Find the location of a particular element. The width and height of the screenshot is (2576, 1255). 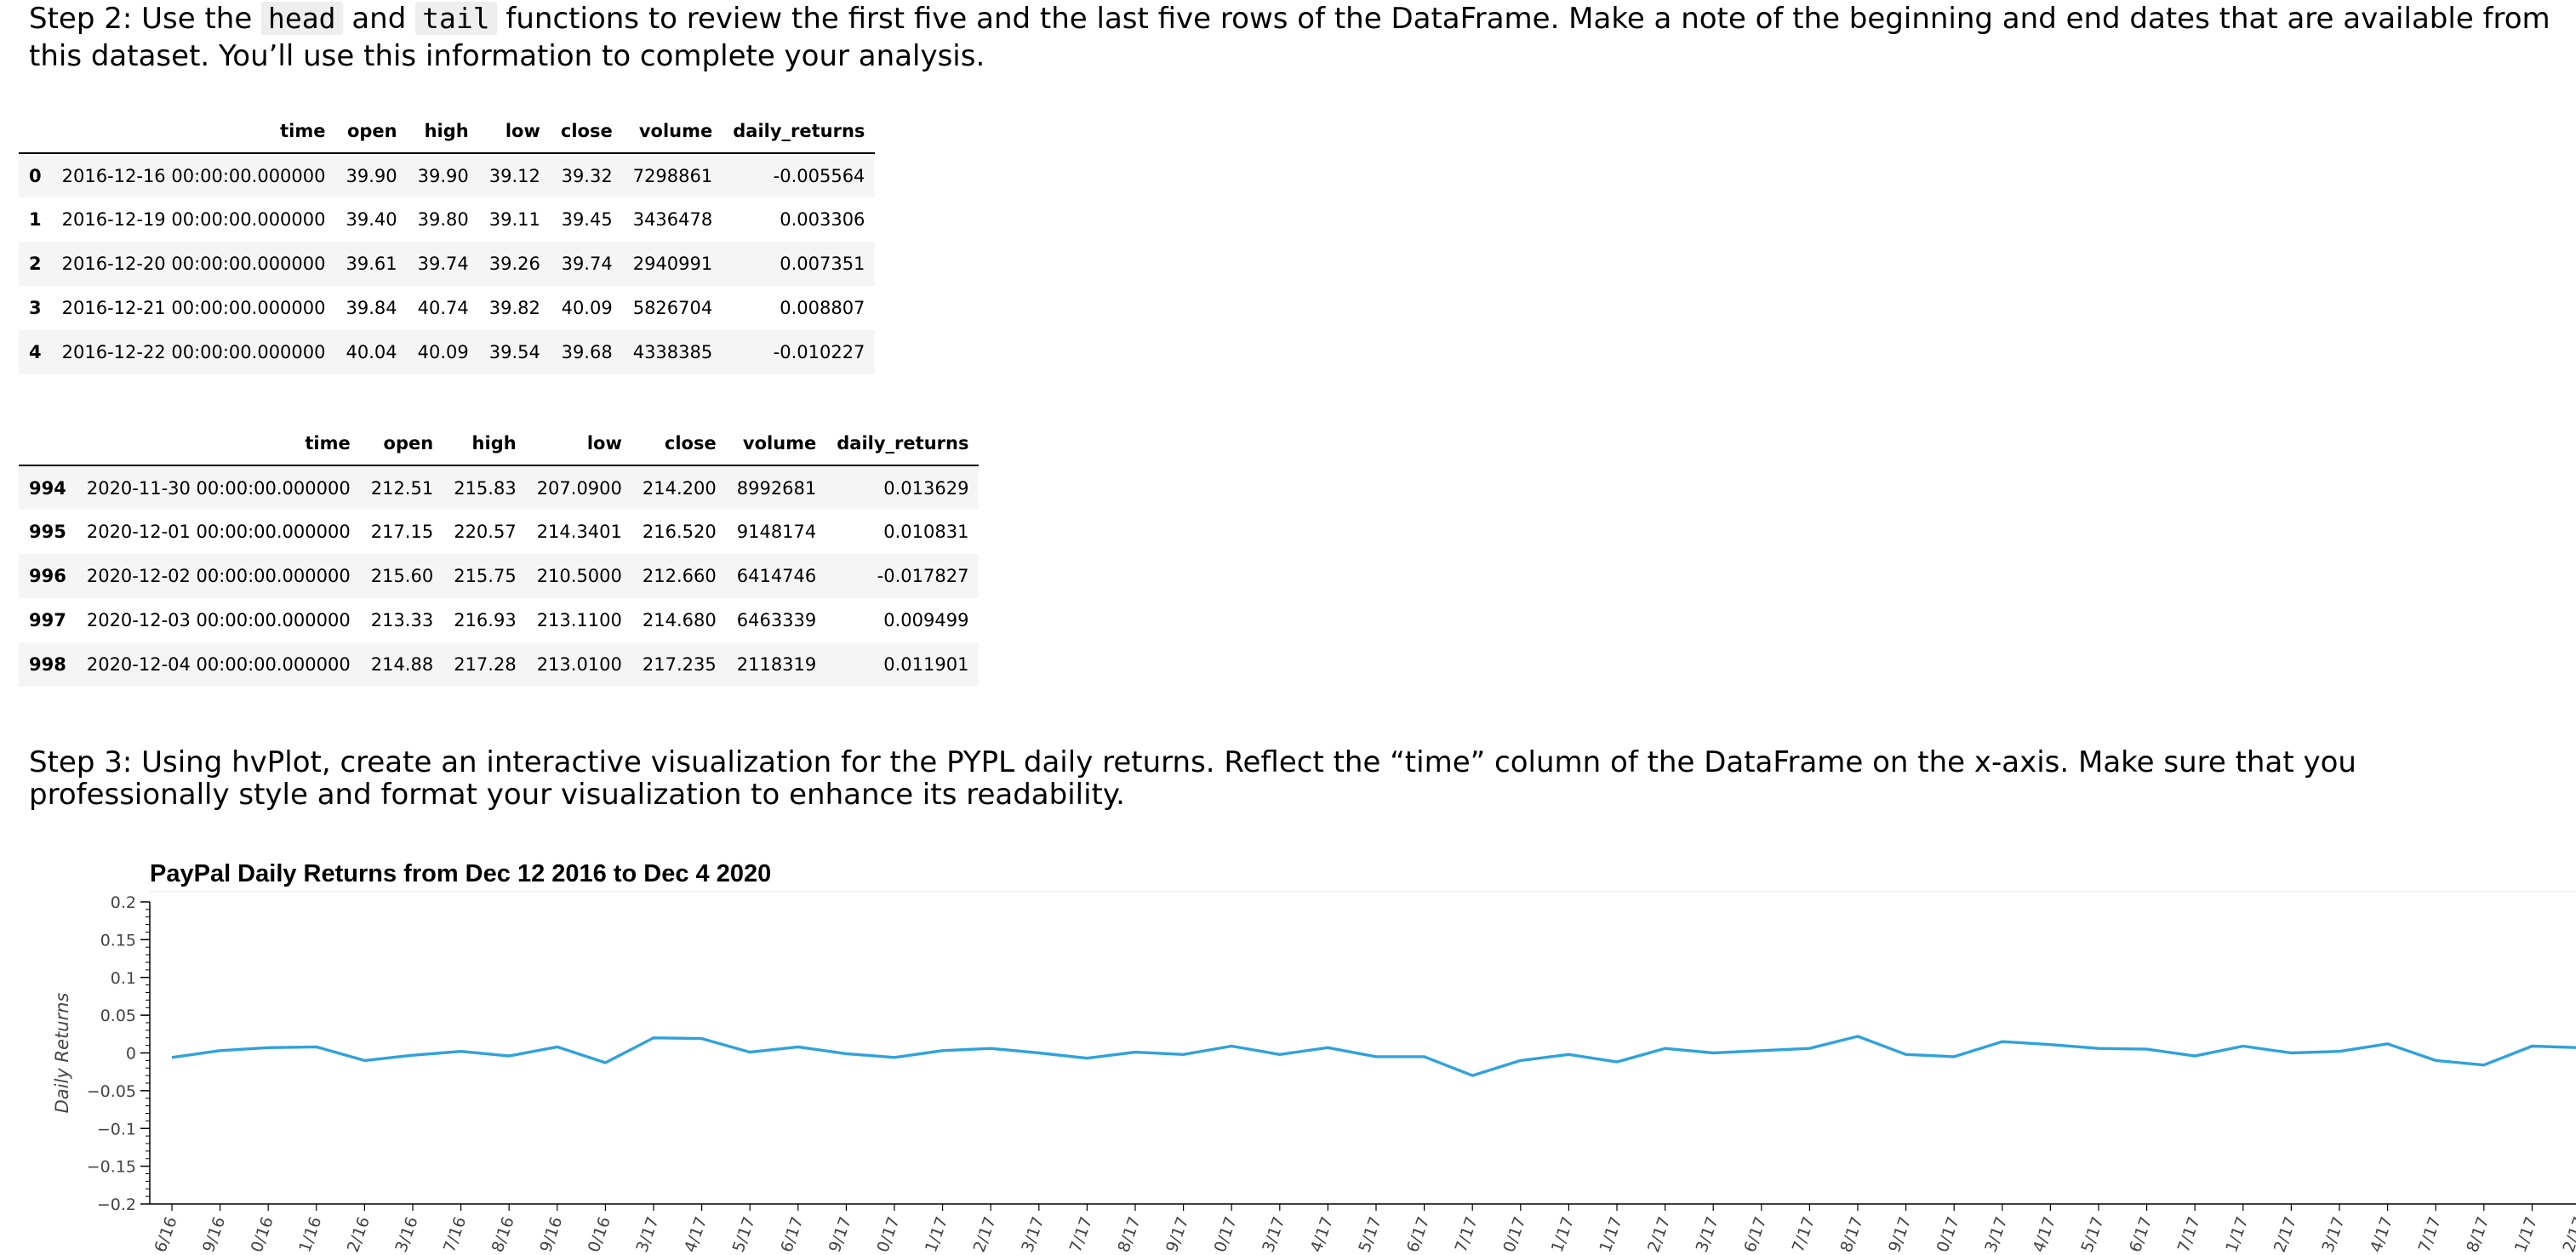

cell-daily-returns: 0.010831 is located at coordinates (926, 532).